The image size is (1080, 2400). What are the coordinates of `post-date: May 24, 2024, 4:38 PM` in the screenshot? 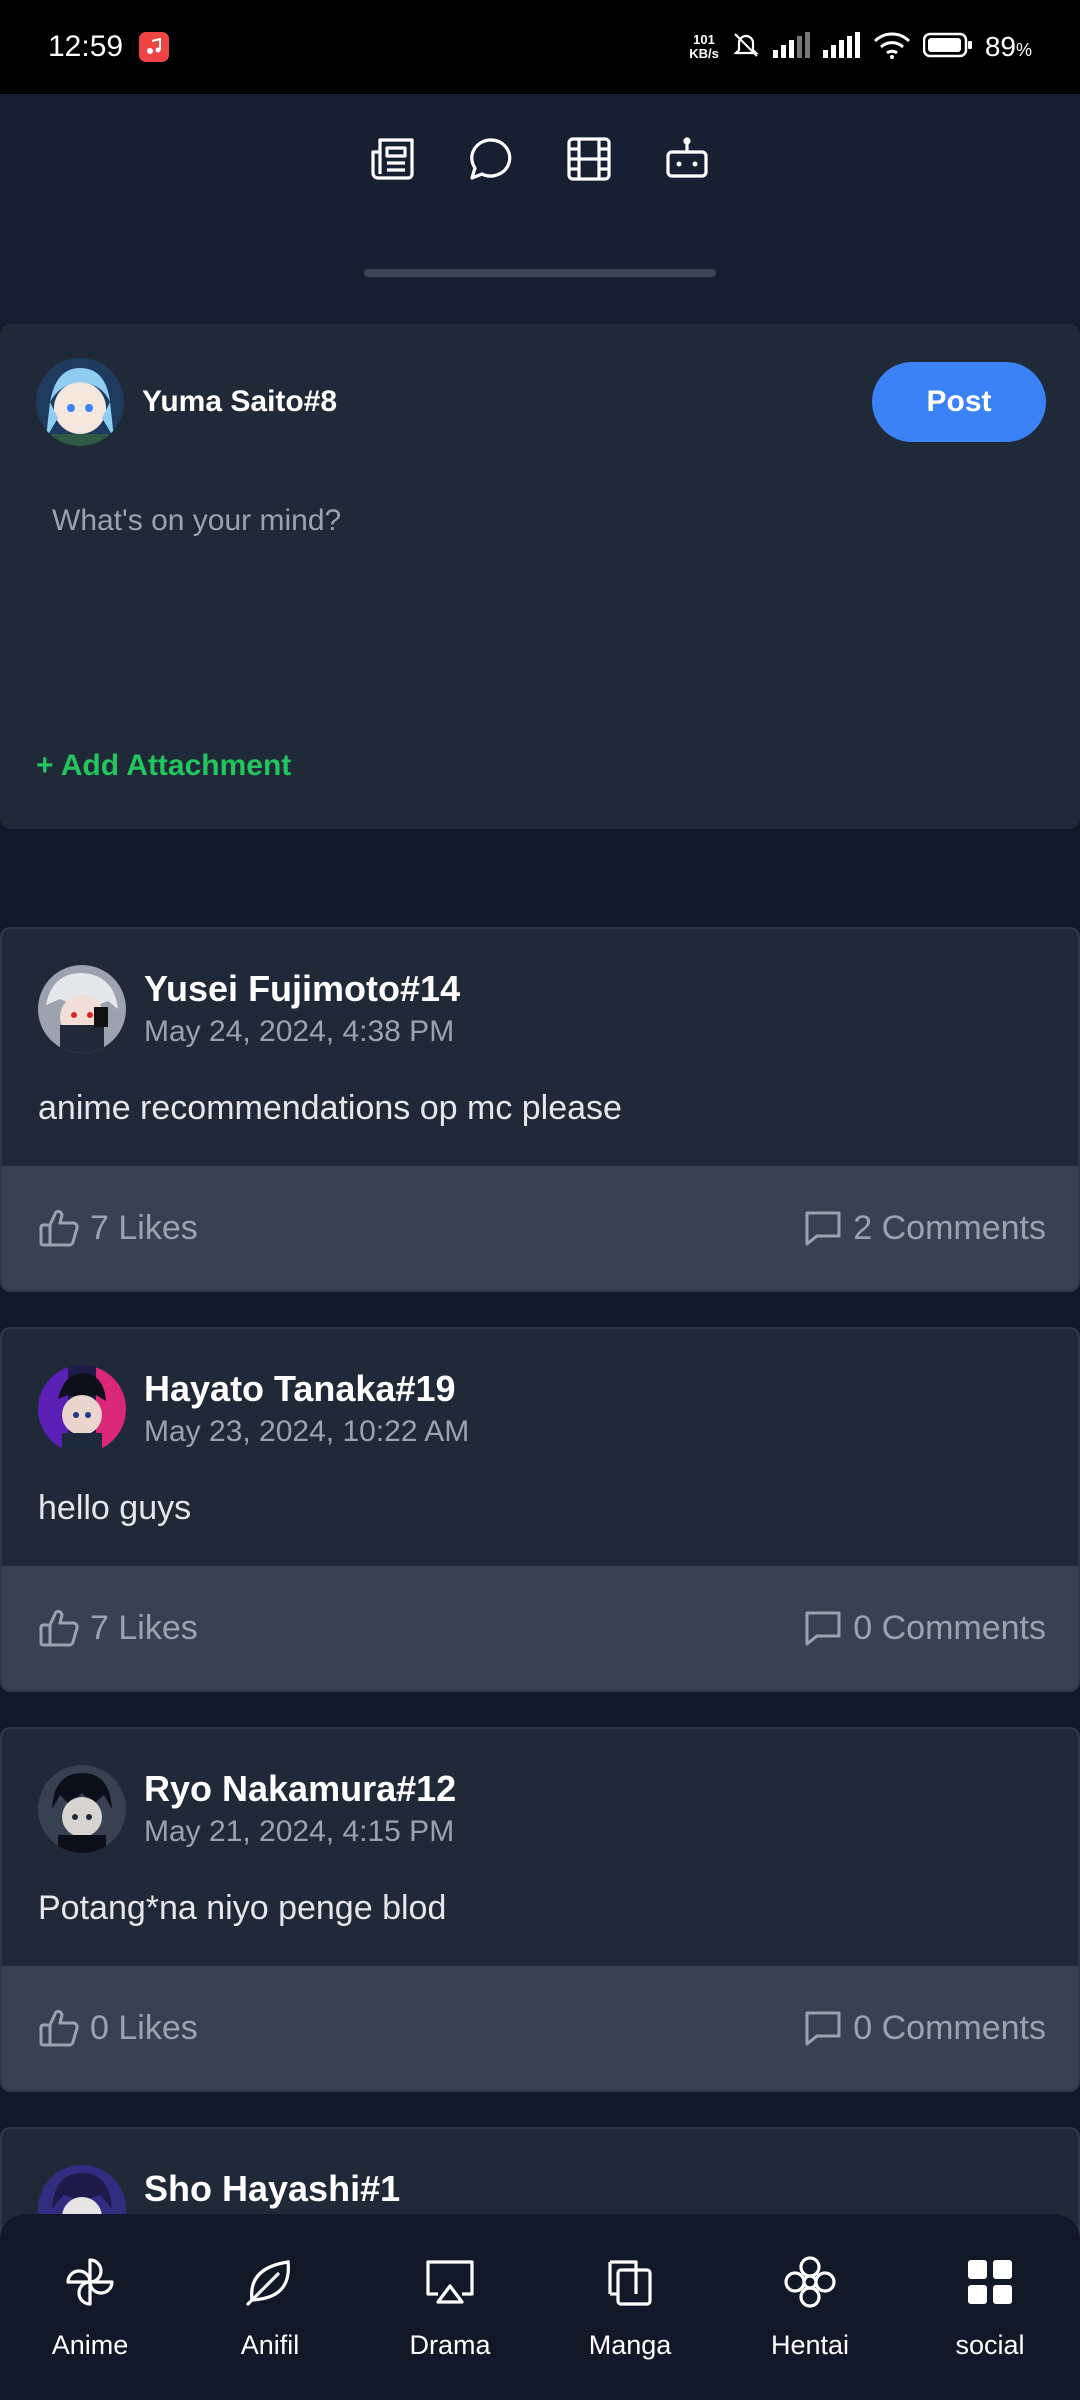 It's located at (299, 1031).